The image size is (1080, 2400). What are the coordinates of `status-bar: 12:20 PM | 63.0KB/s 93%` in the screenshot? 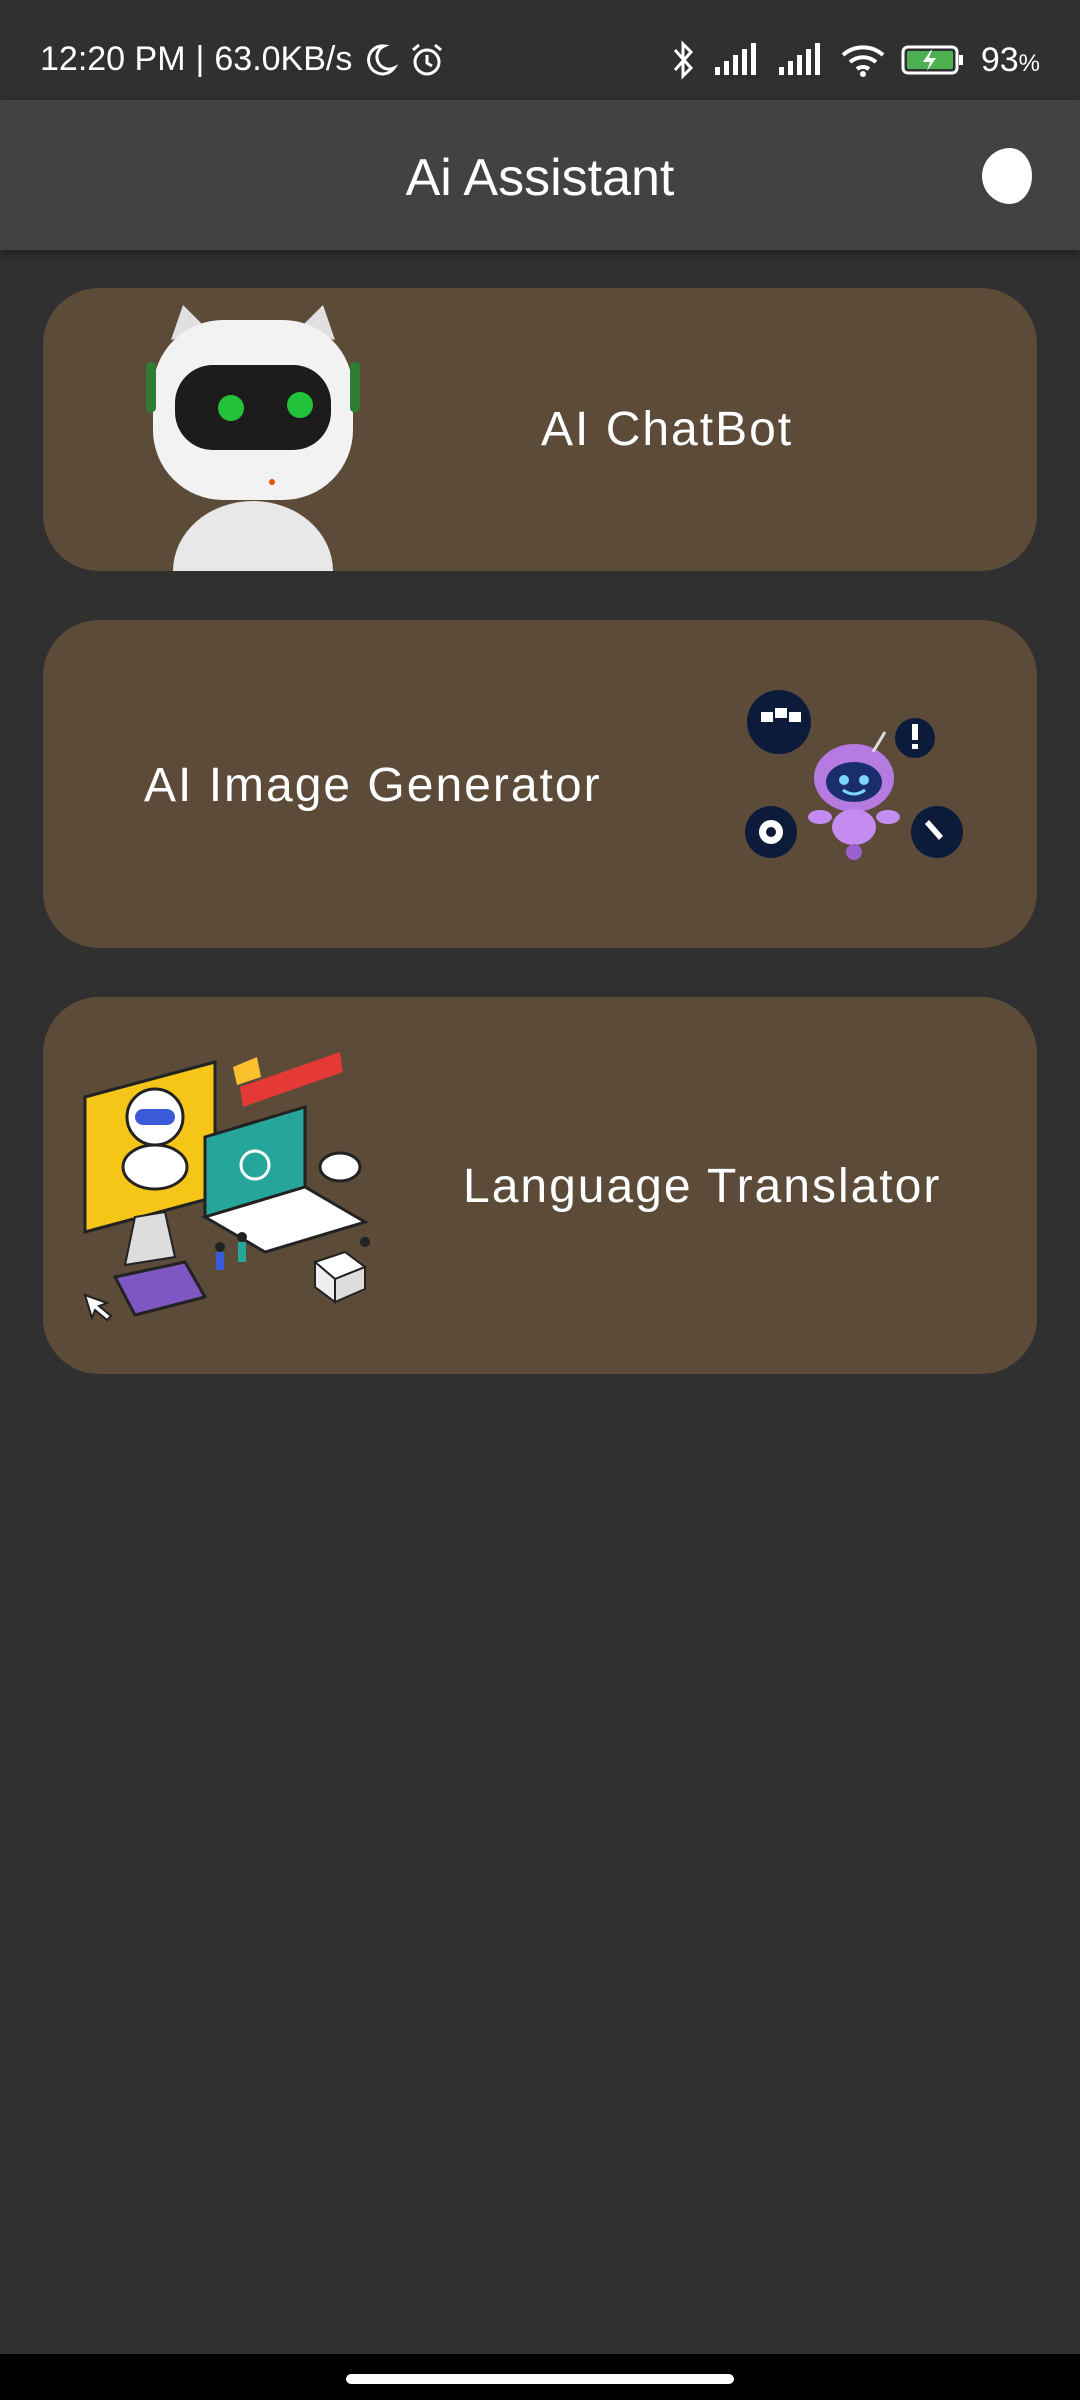 It's located at (540, 50).